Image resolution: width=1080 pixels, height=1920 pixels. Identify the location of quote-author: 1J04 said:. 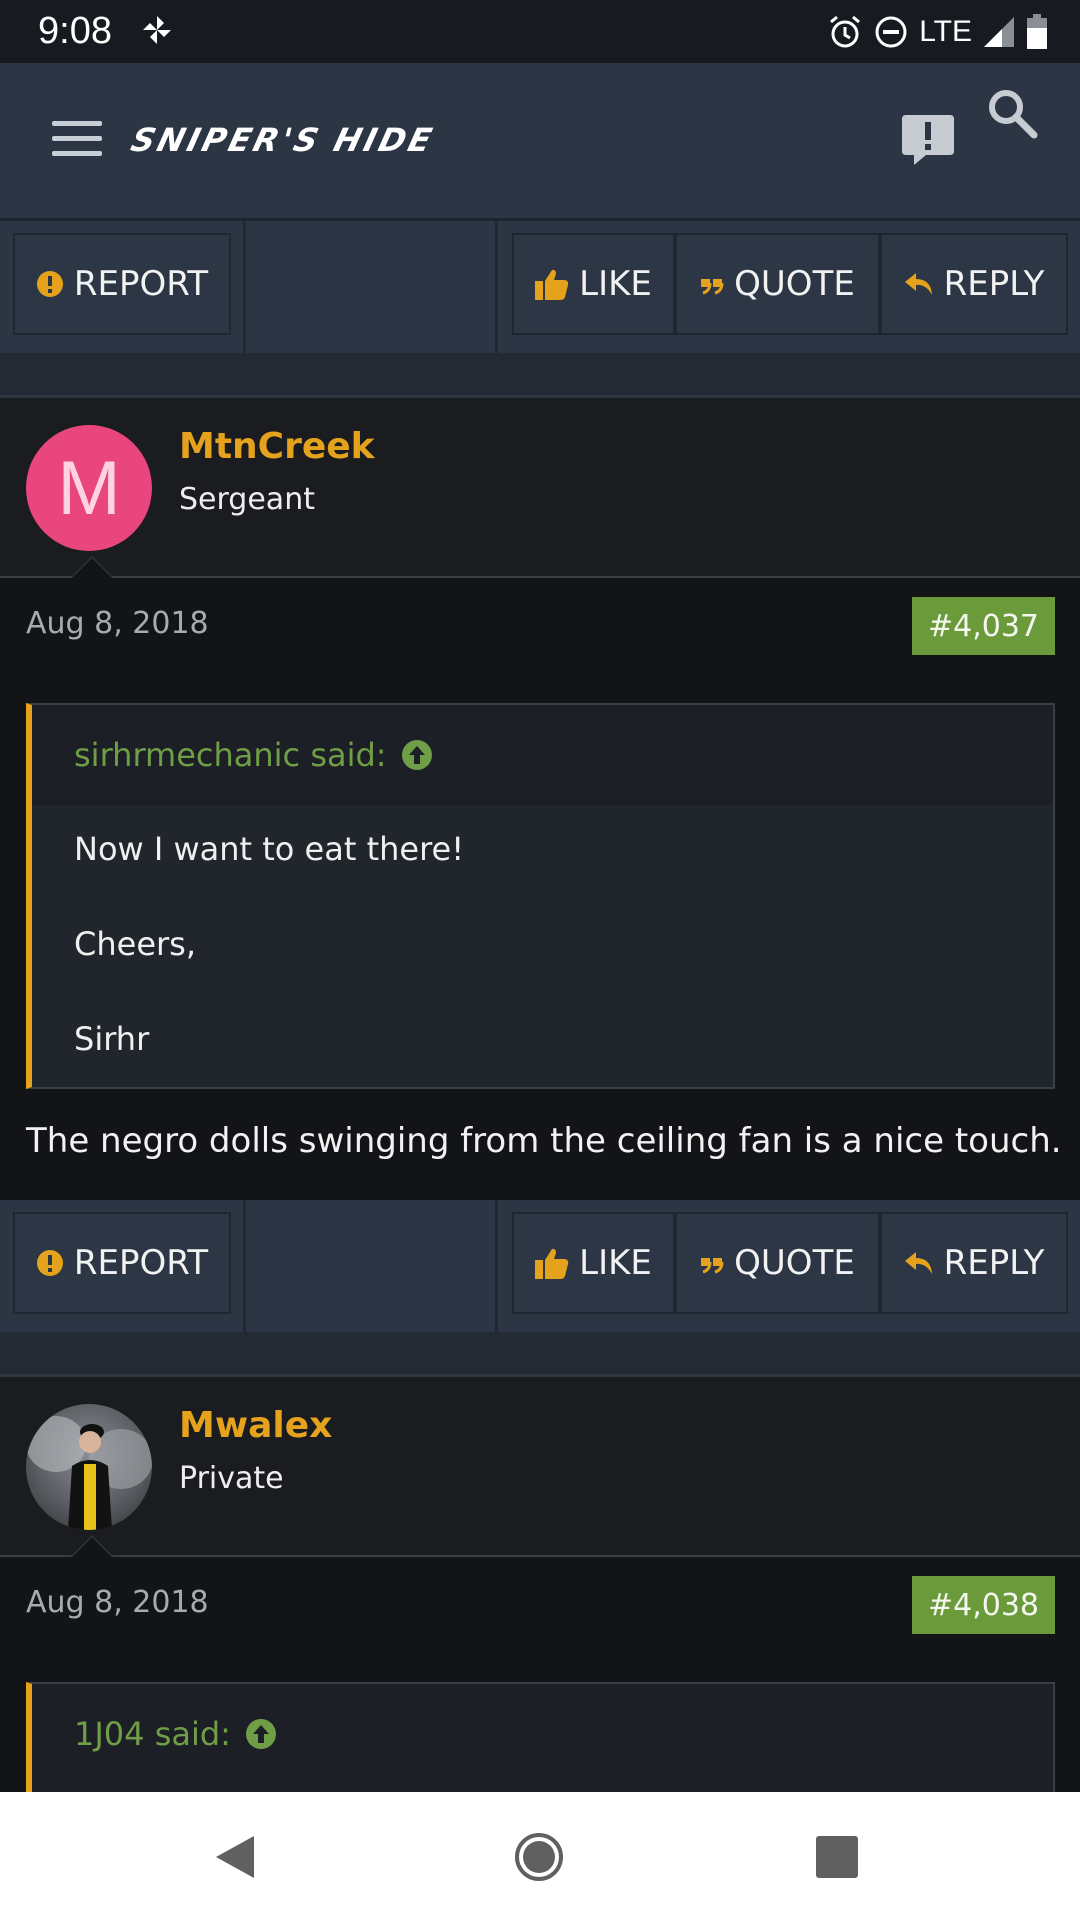
(542, 1734).